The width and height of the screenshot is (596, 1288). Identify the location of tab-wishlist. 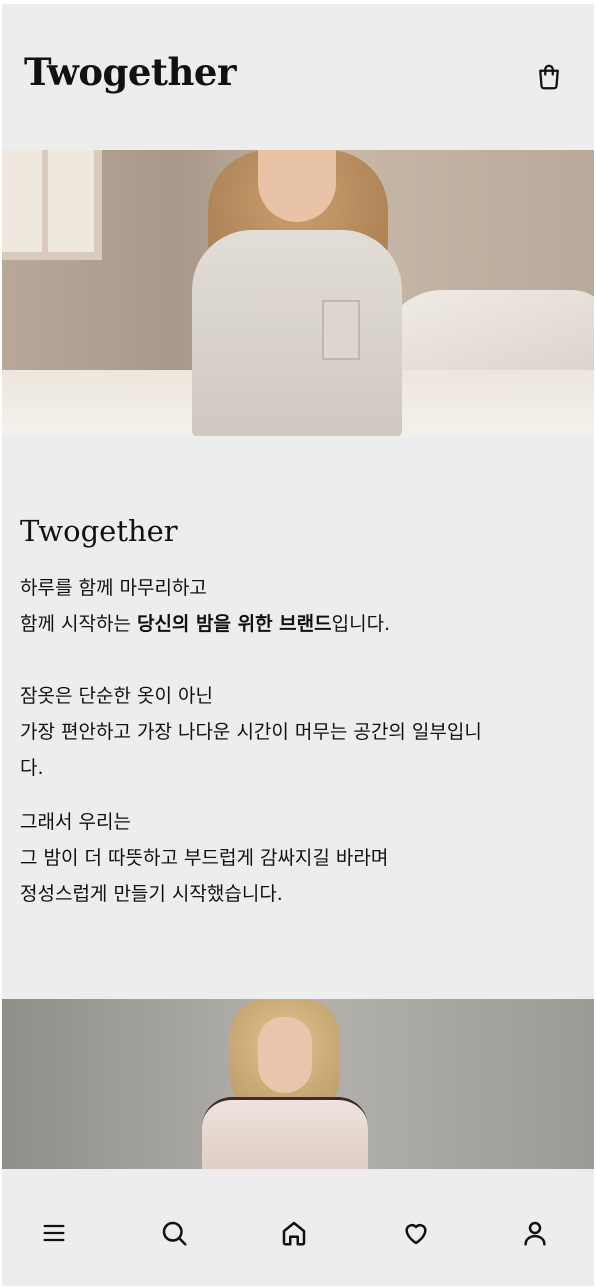
(416, 1233).